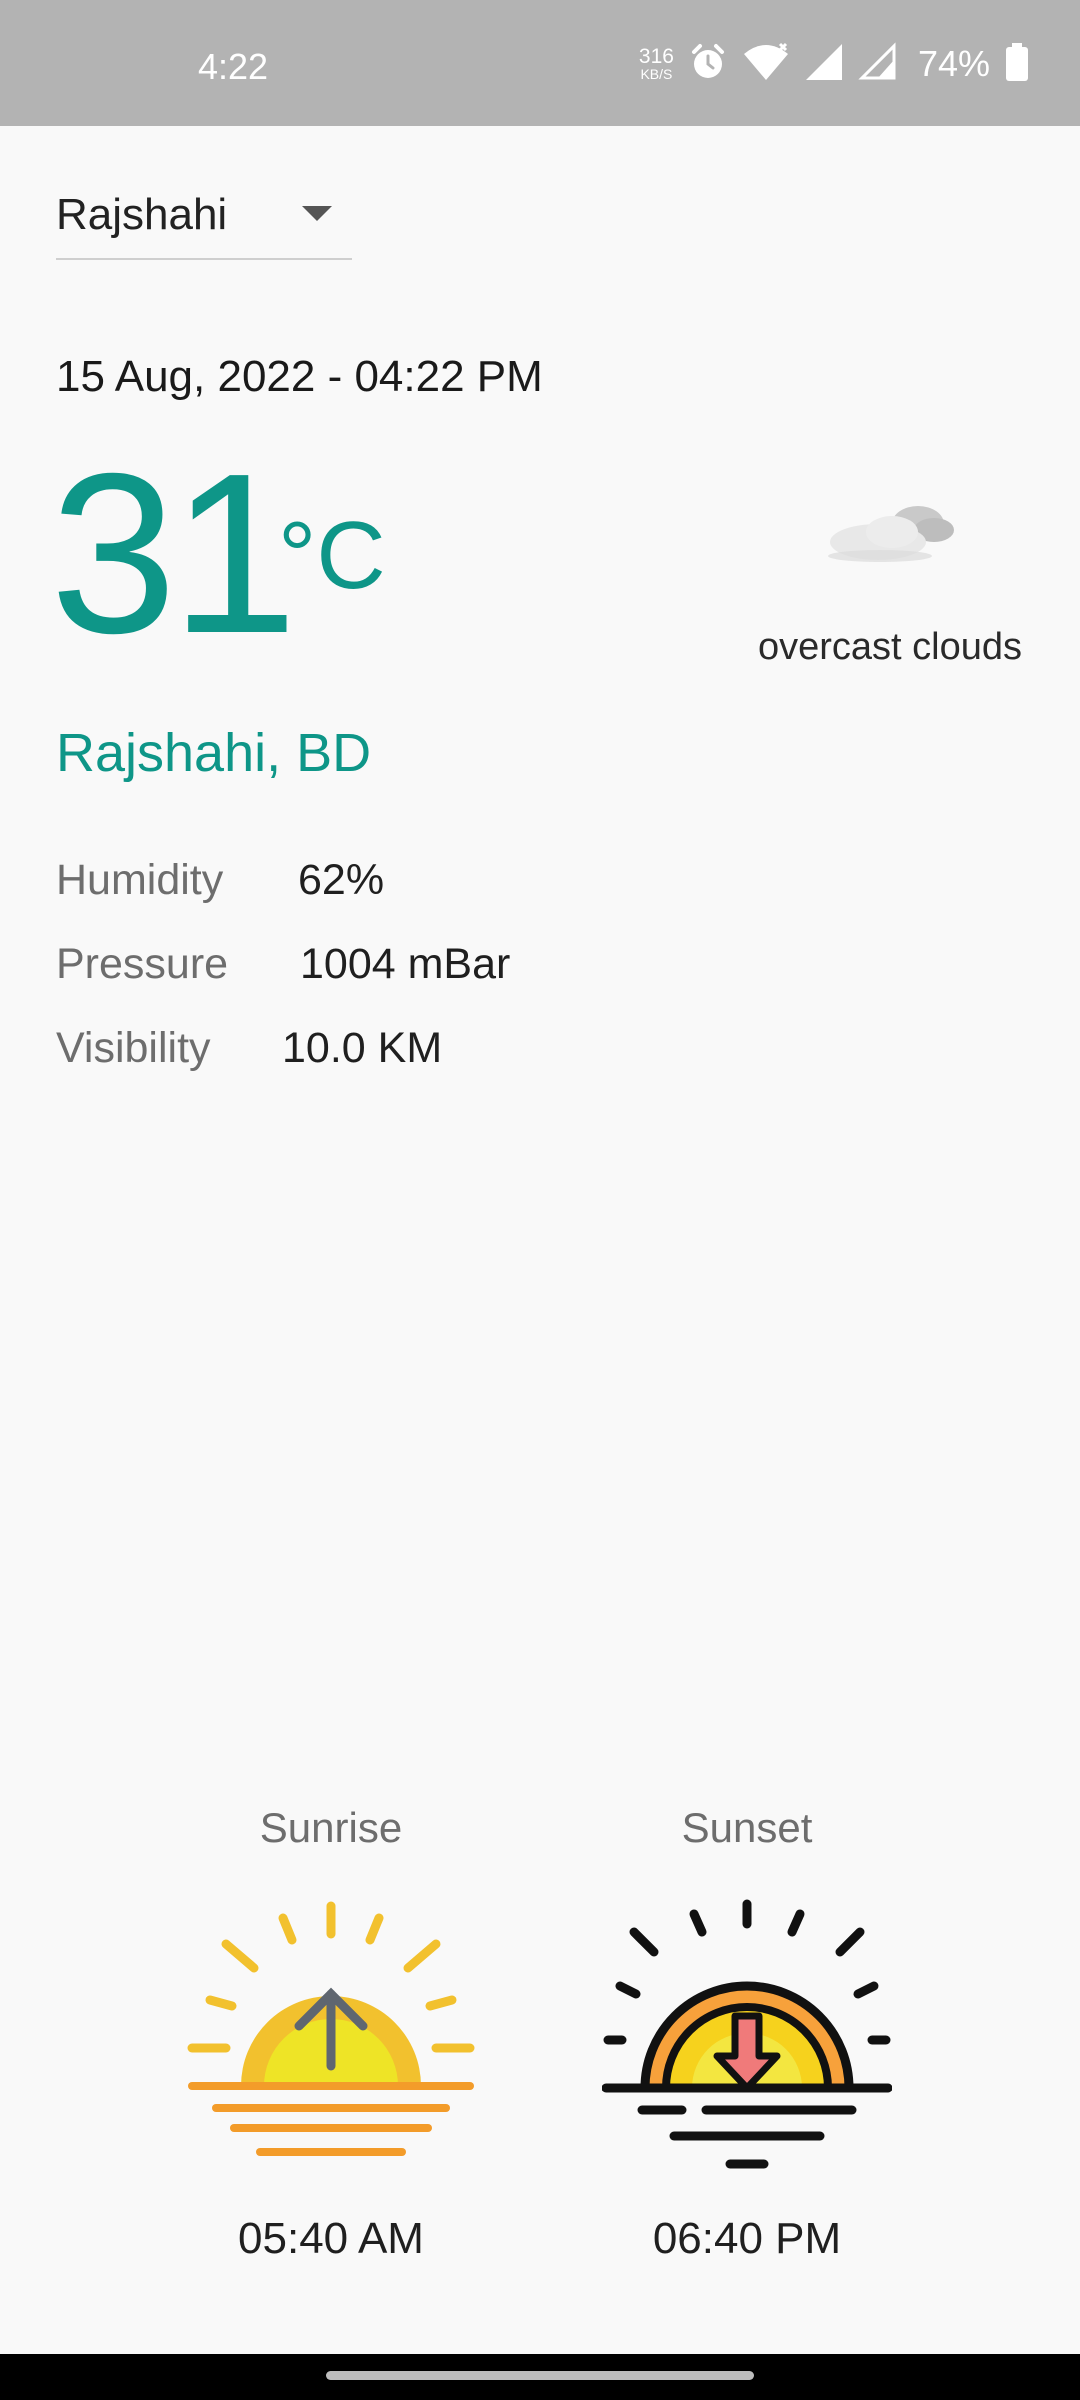 The height and width of the screenshot is (2400, 1080). I want to click on home-indicator, so click(540, 2375).